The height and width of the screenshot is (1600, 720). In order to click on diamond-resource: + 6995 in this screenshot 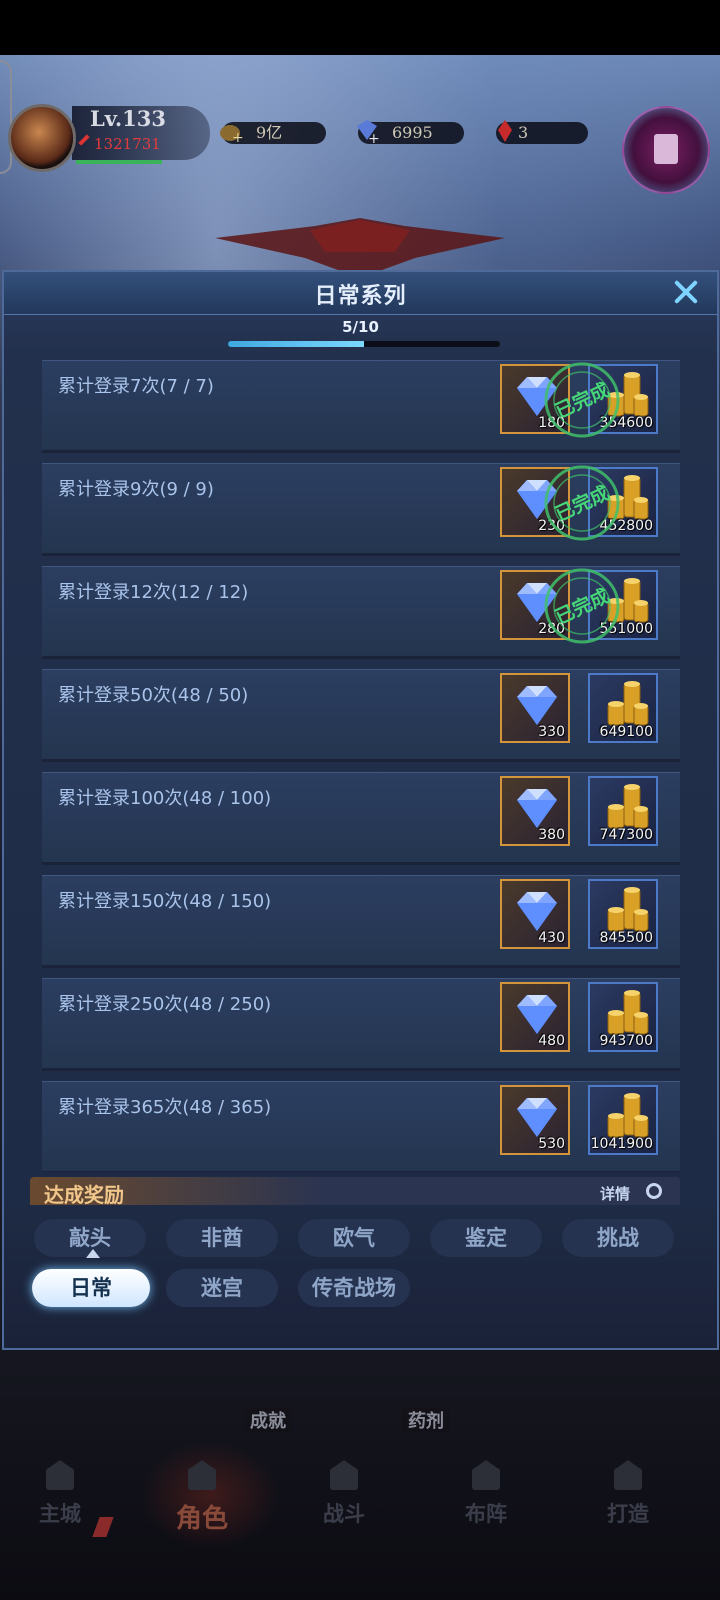, I will do `click(410, 132)`.